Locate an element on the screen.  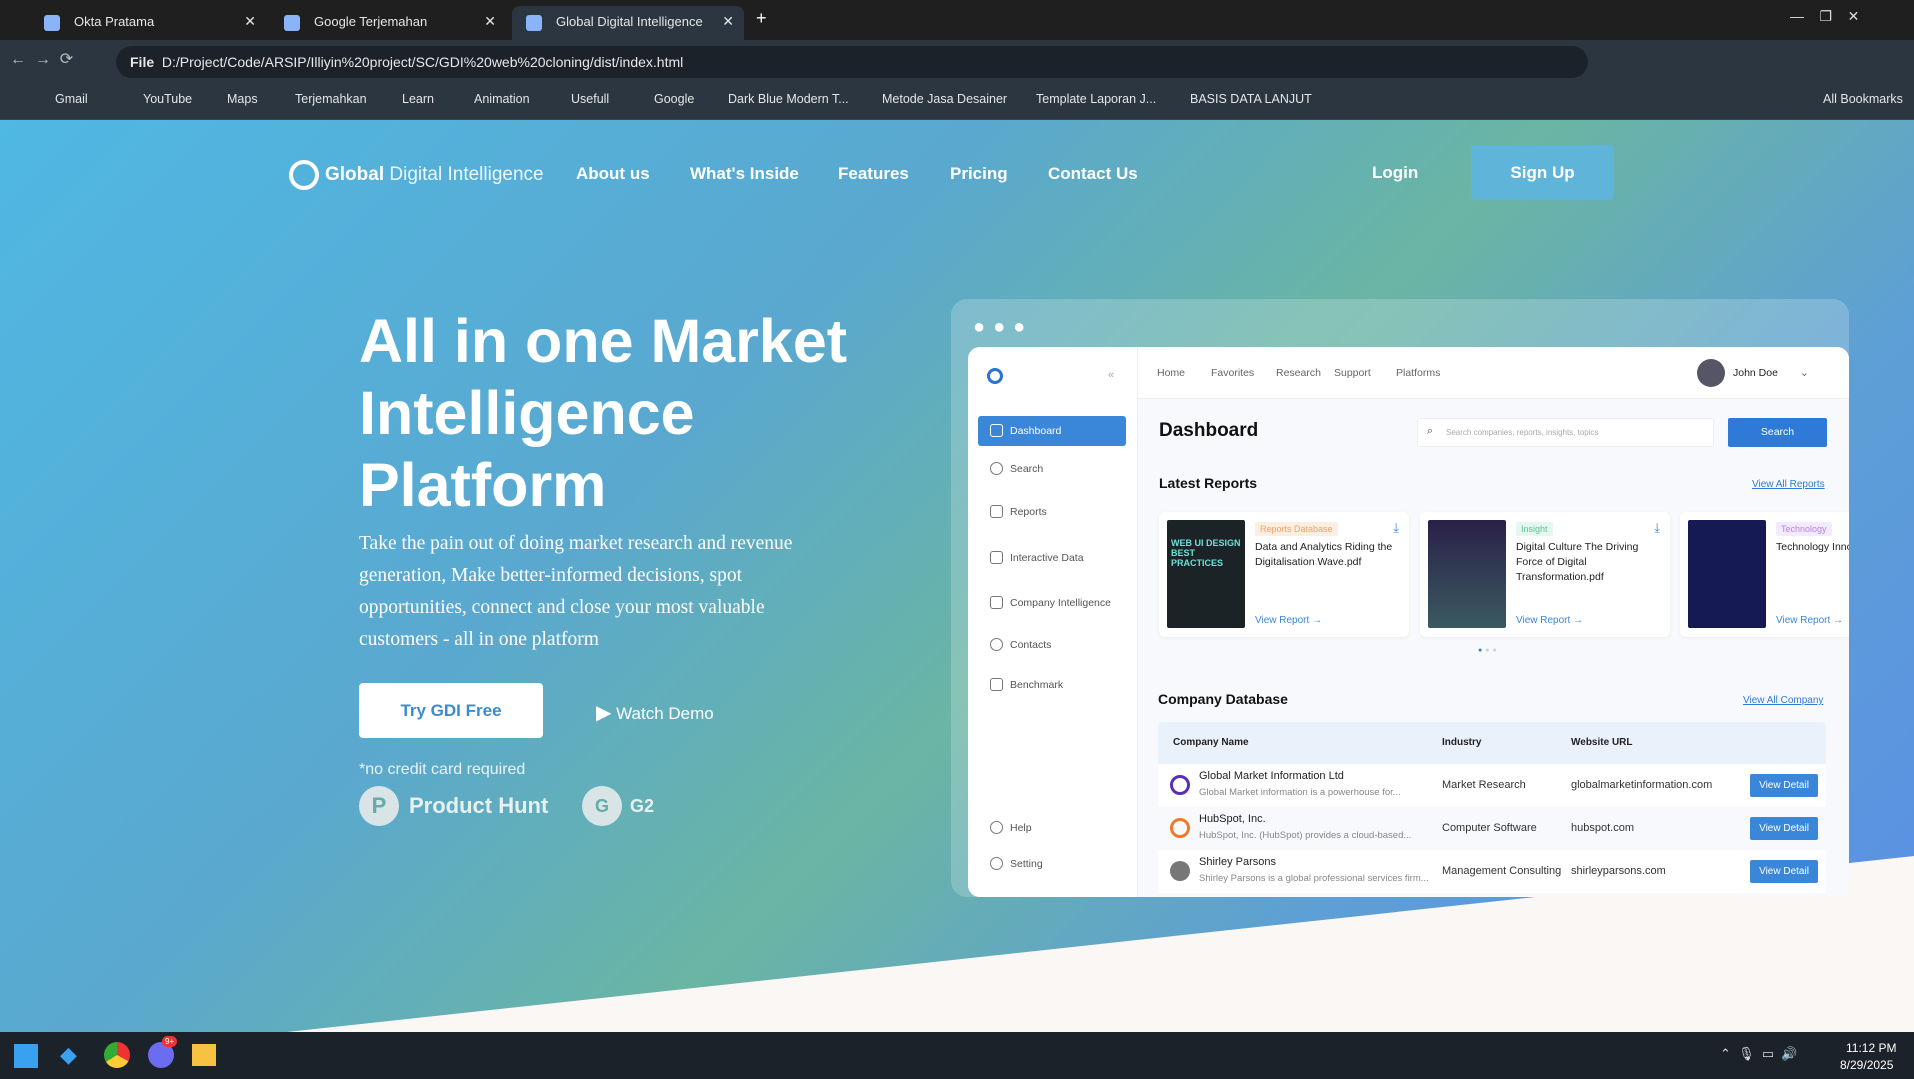
avatar is located at coordinates (1711, 373).